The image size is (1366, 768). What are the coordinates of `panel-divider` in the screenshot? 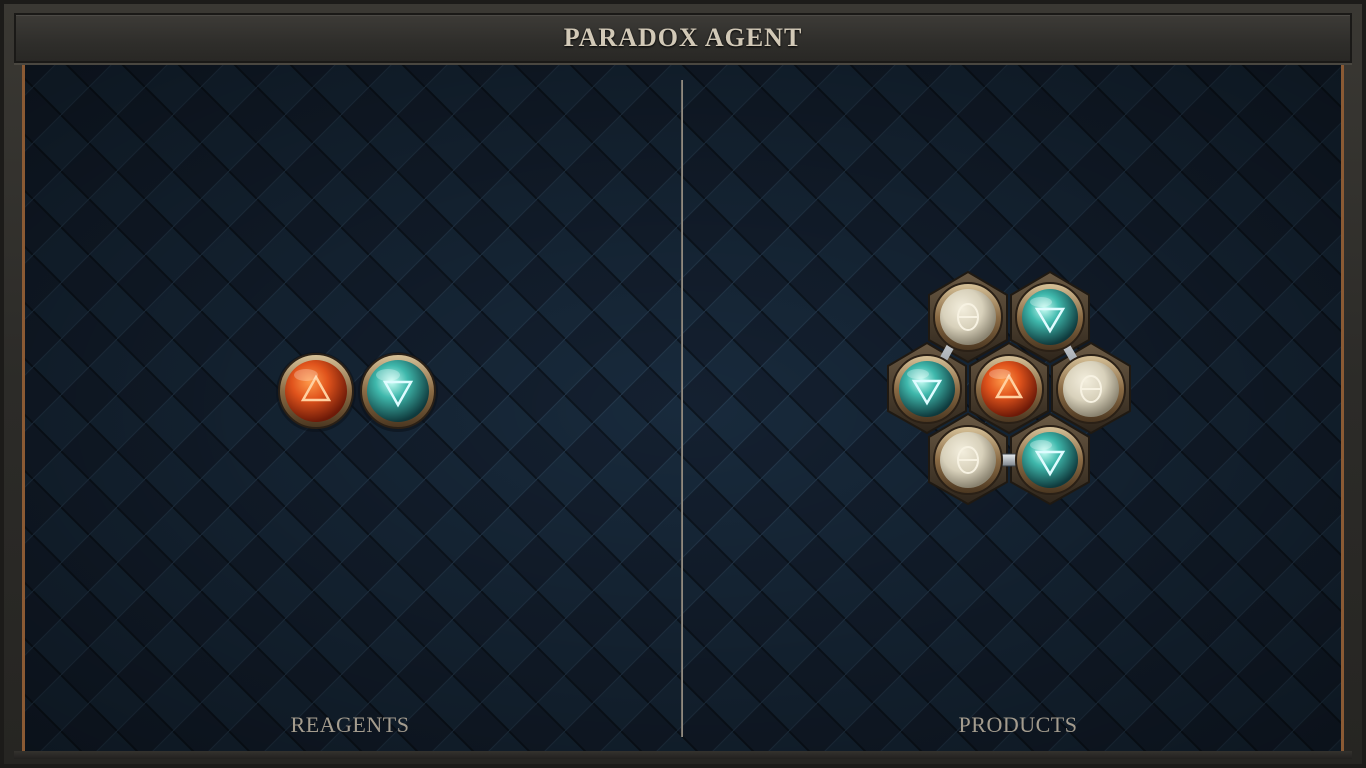 It's located at (682, 408).